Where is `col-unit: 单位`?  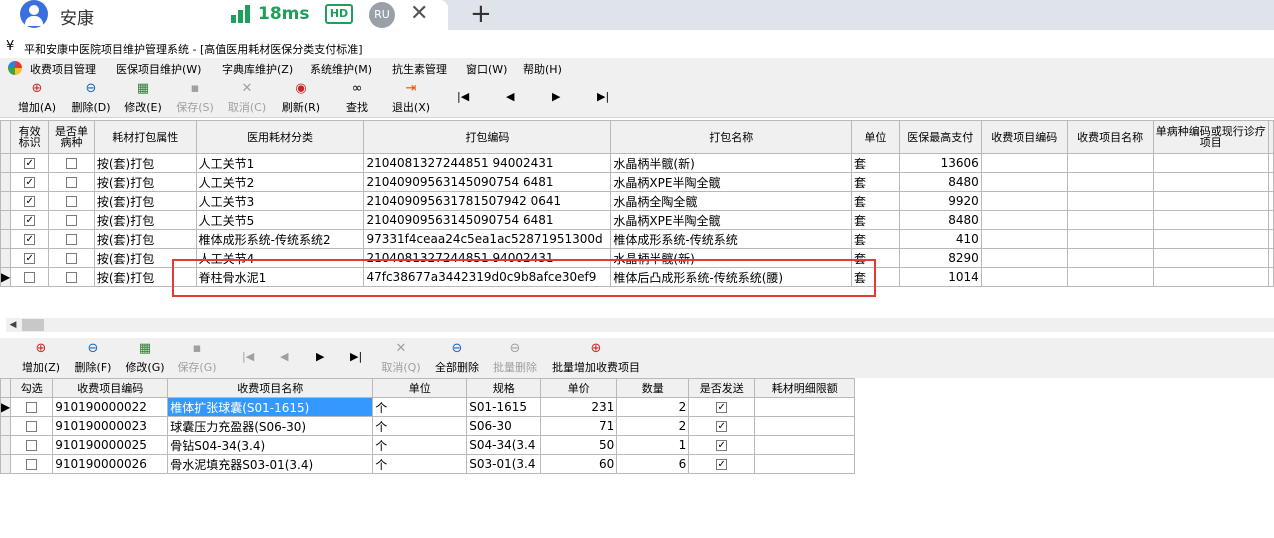
col-unit: 单位 is located at coordinates (875, 137).